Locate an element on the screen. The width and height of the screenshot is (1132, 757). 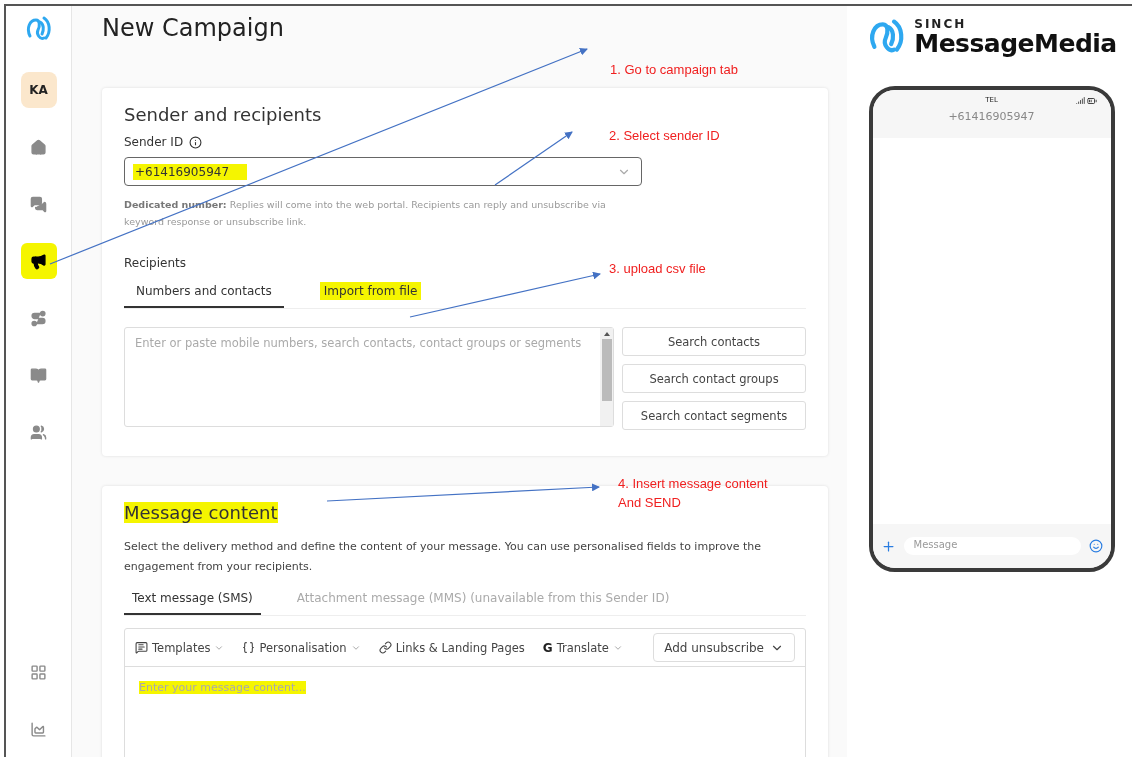
sender-select: +61416905947 is located at coordinates (383, 171).